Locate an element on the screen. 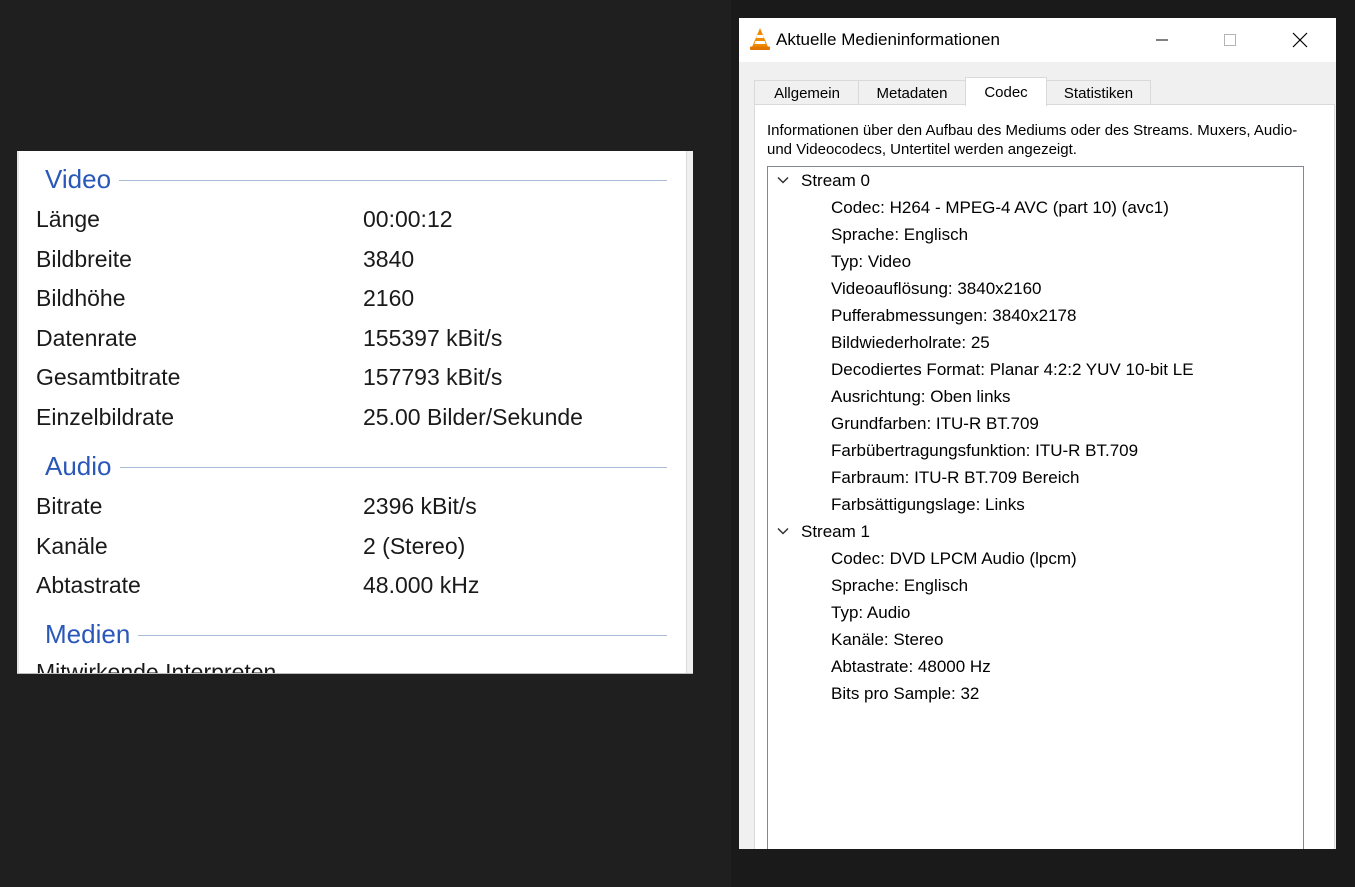  property-row: Abtastrate 48.000 kHz is located at coordinates (351, 587).